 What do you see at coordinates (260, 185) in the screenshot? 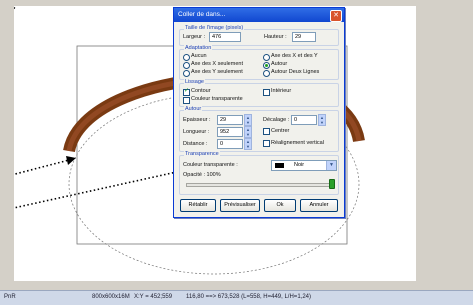
I see `opacite-slider-track` at bounding box center [260, 185].